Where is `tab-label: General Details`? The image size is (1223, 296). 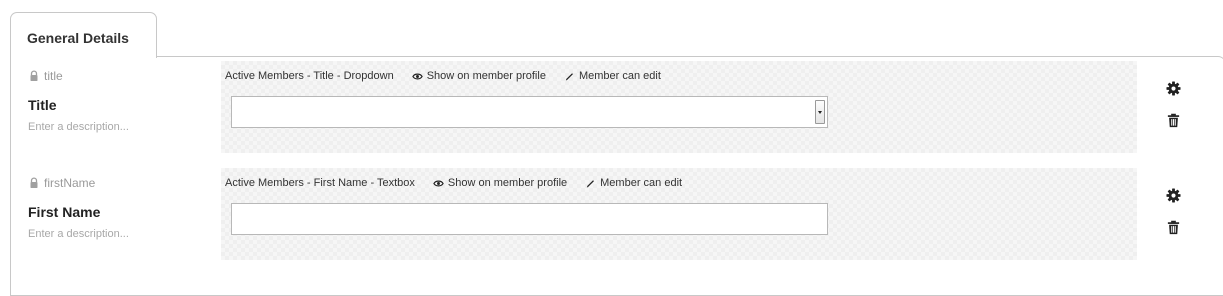
tab-label: General Details is located at coordinates (78, 38).